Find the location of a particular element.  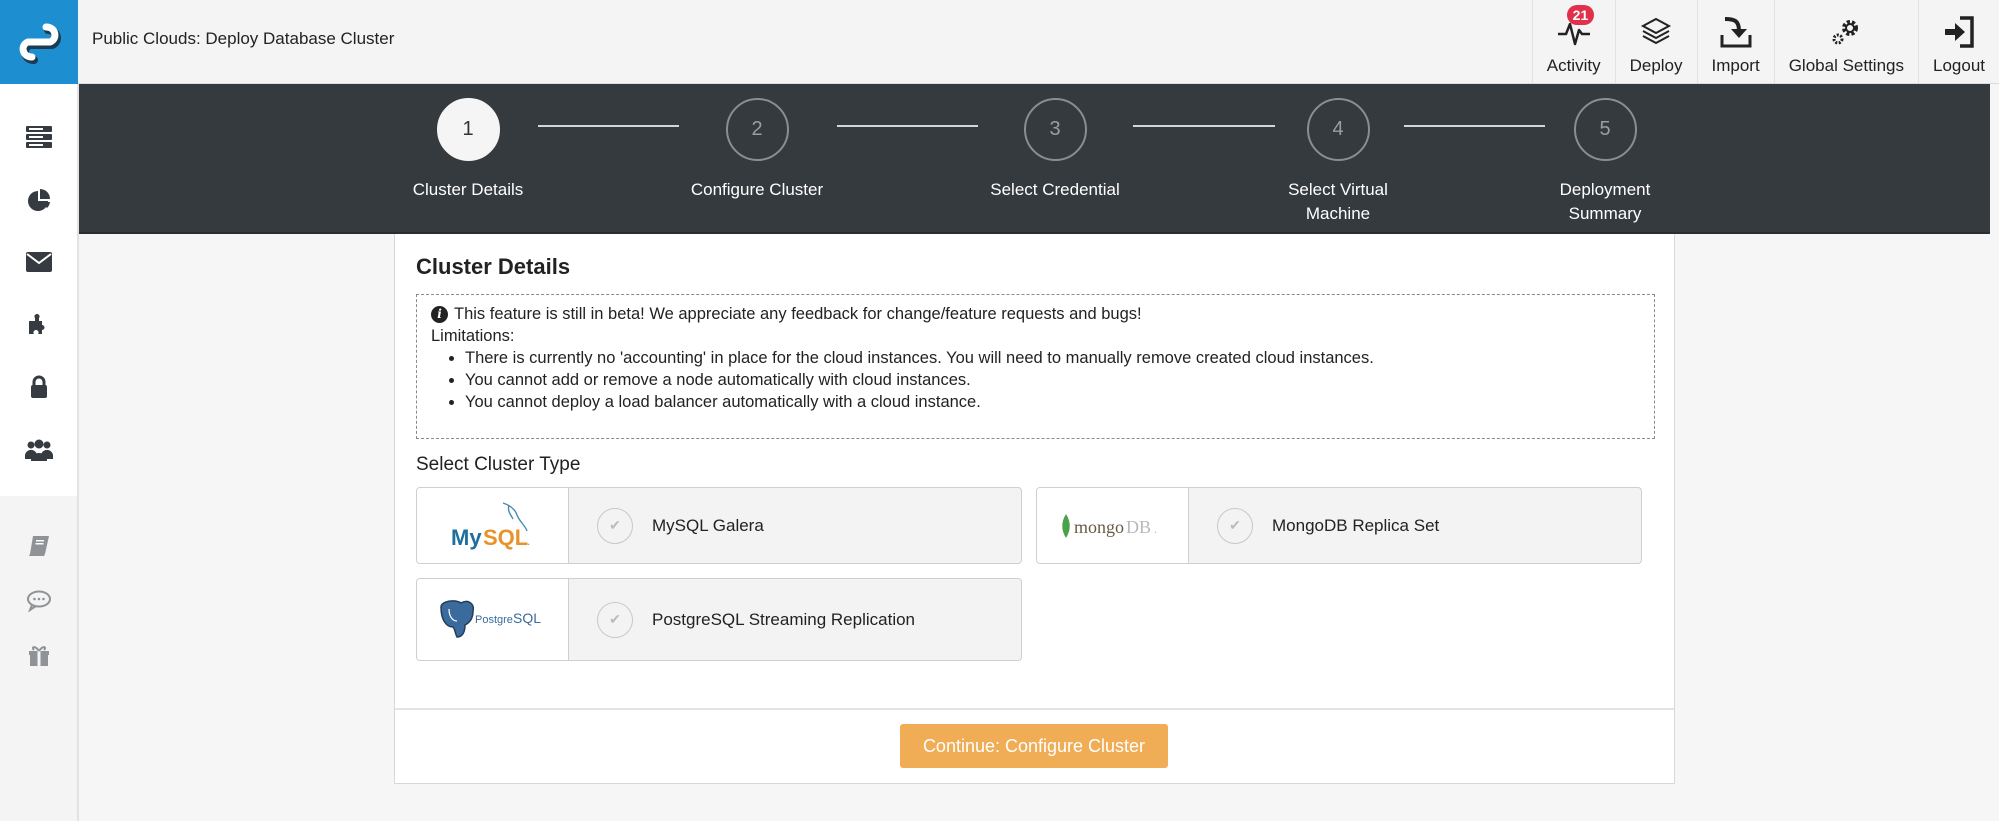

users-icon is located at coordinates (38, 450).